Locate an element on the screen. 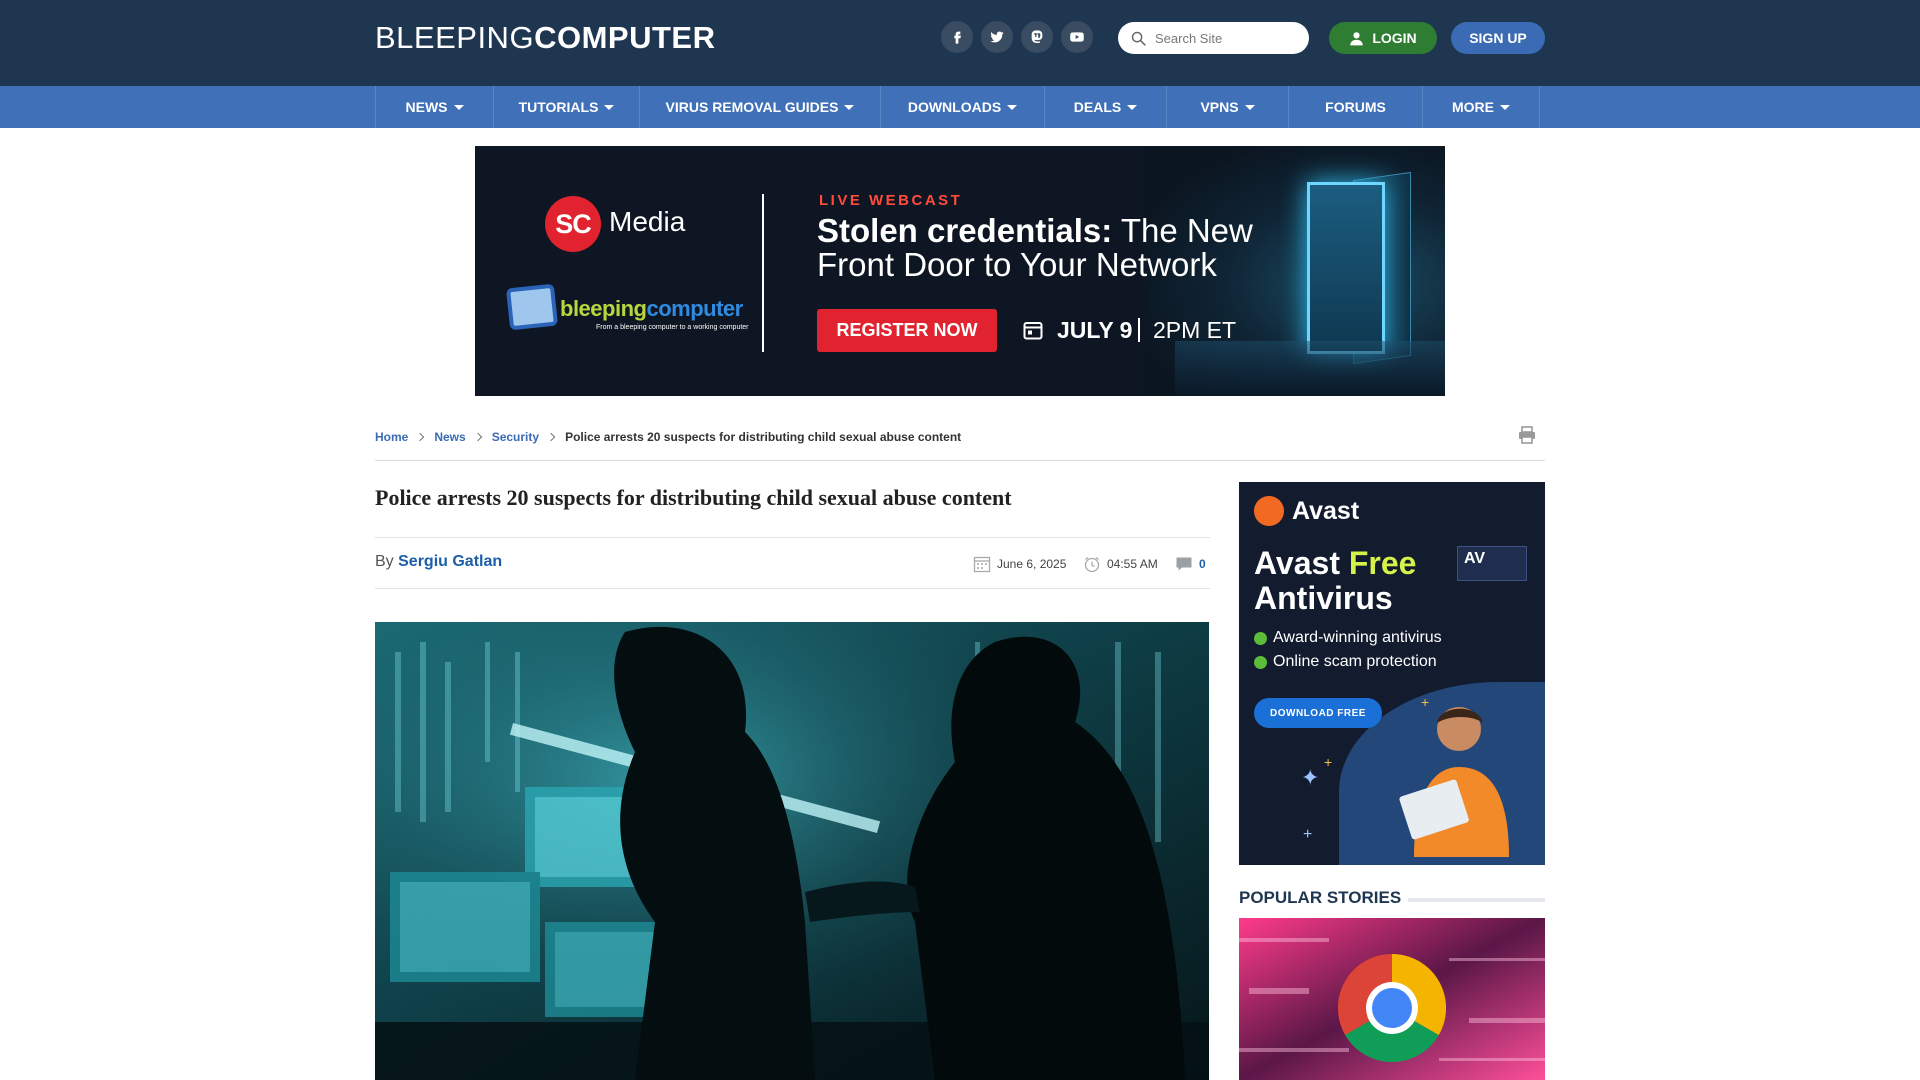  user-icon is located at coordinates (1357, 38).